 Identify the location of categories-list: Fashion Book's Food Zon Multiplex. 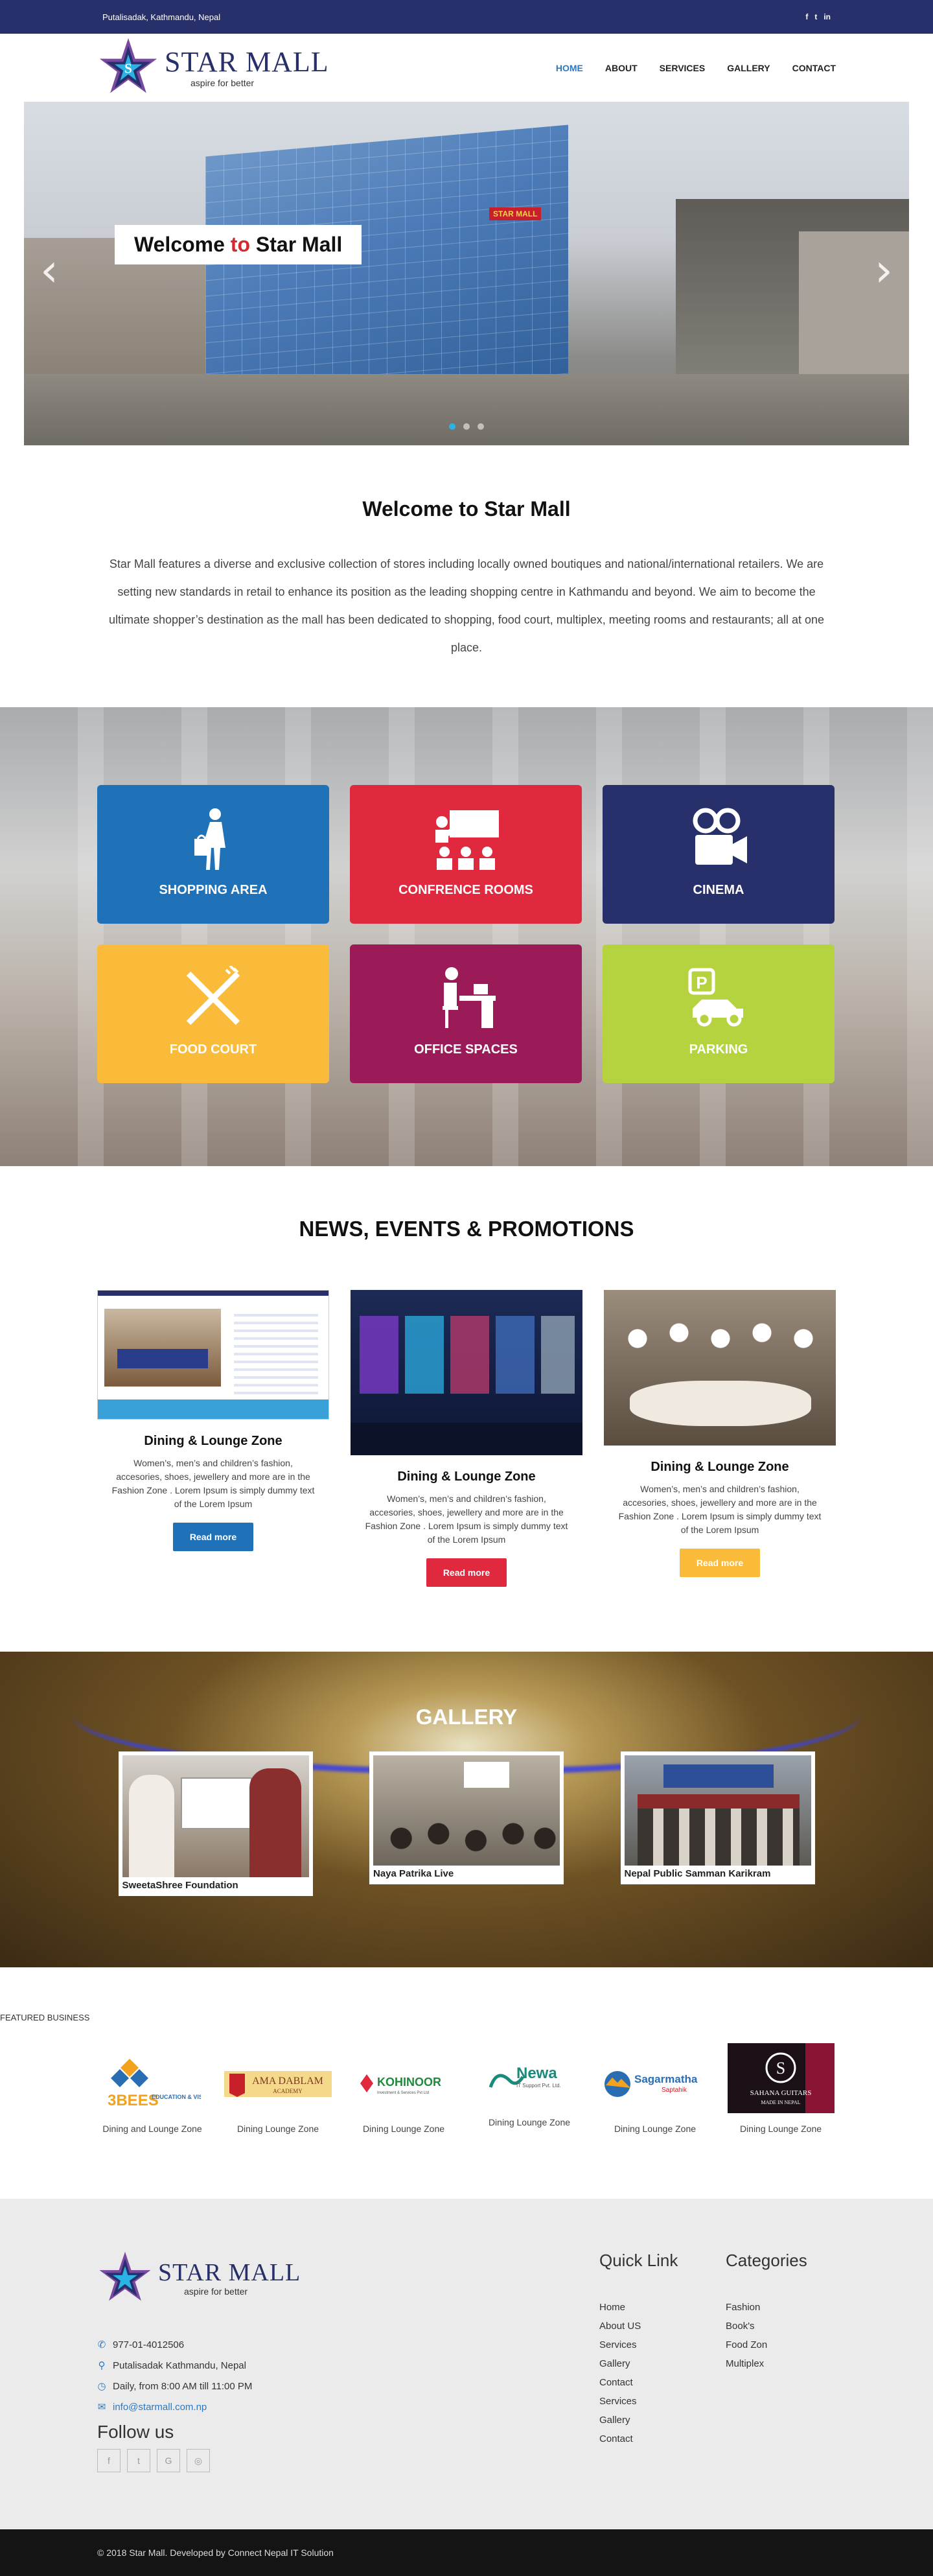
(781, 2335).